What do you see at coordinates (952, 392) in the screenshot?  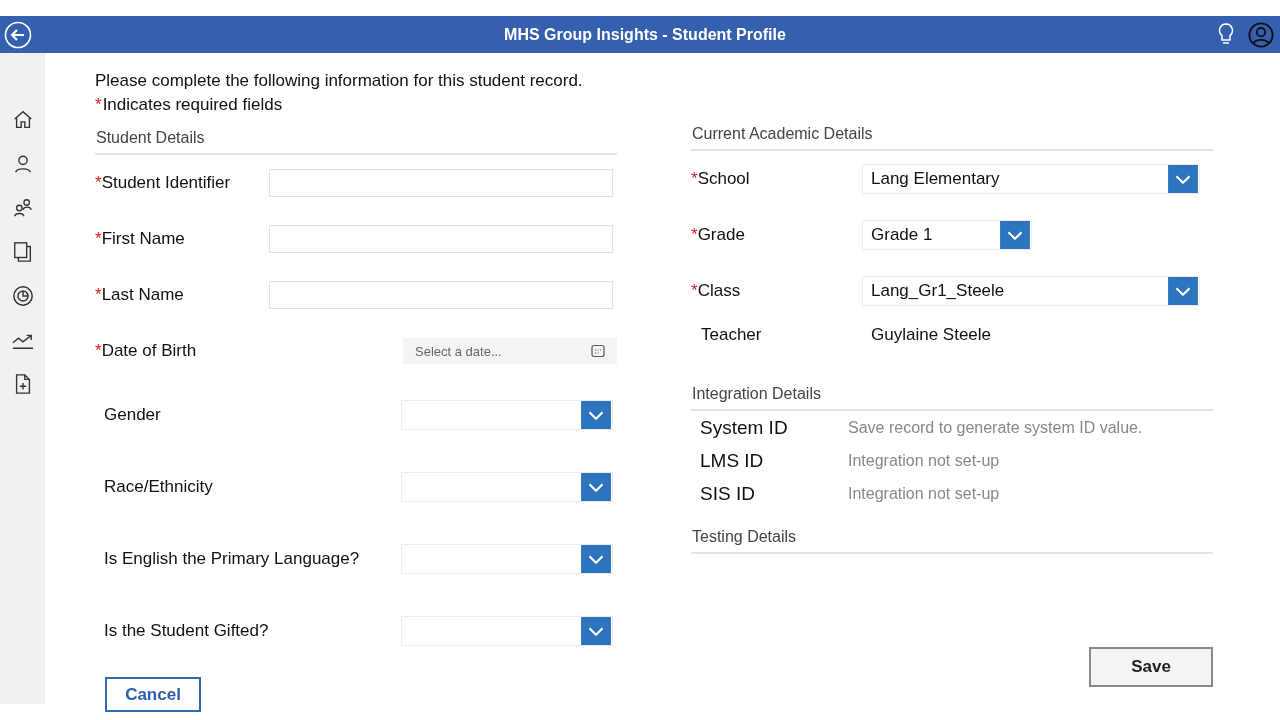 I see `section-heading: Integration Details` at bounding box center [952, 392].